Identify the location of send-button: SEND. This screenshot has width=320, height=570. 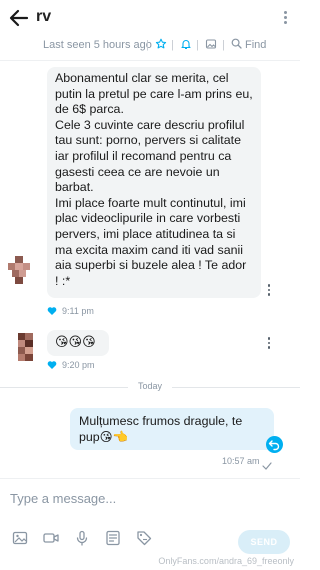
(264, 542).